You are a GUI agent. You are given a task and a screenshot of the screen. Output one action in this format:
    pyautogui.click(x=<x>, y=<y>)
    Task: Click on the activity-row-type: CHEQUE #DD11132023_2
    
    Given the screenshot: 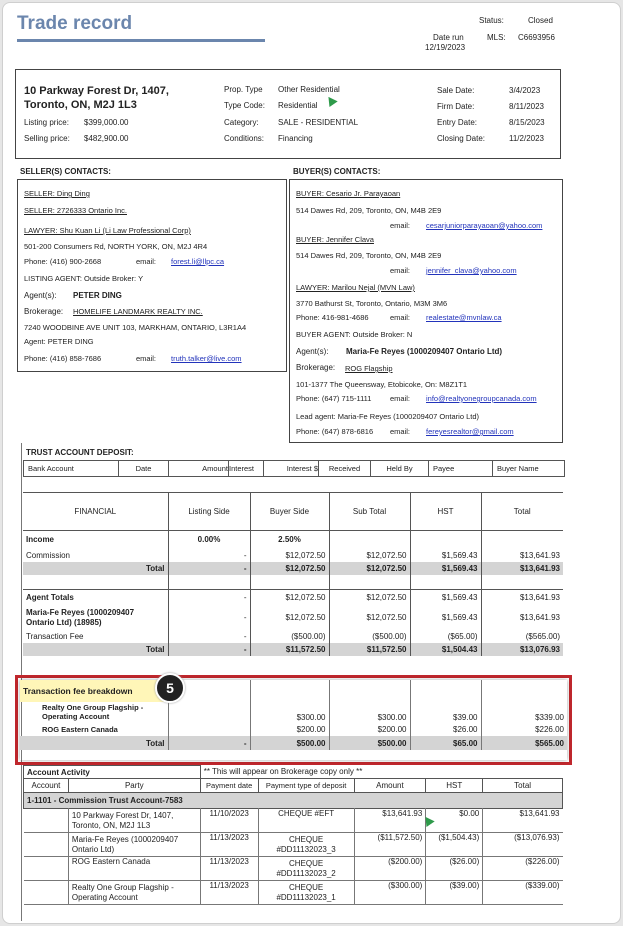 What is the action you would take?
    pyautogui.click(x=306, y=868)
    